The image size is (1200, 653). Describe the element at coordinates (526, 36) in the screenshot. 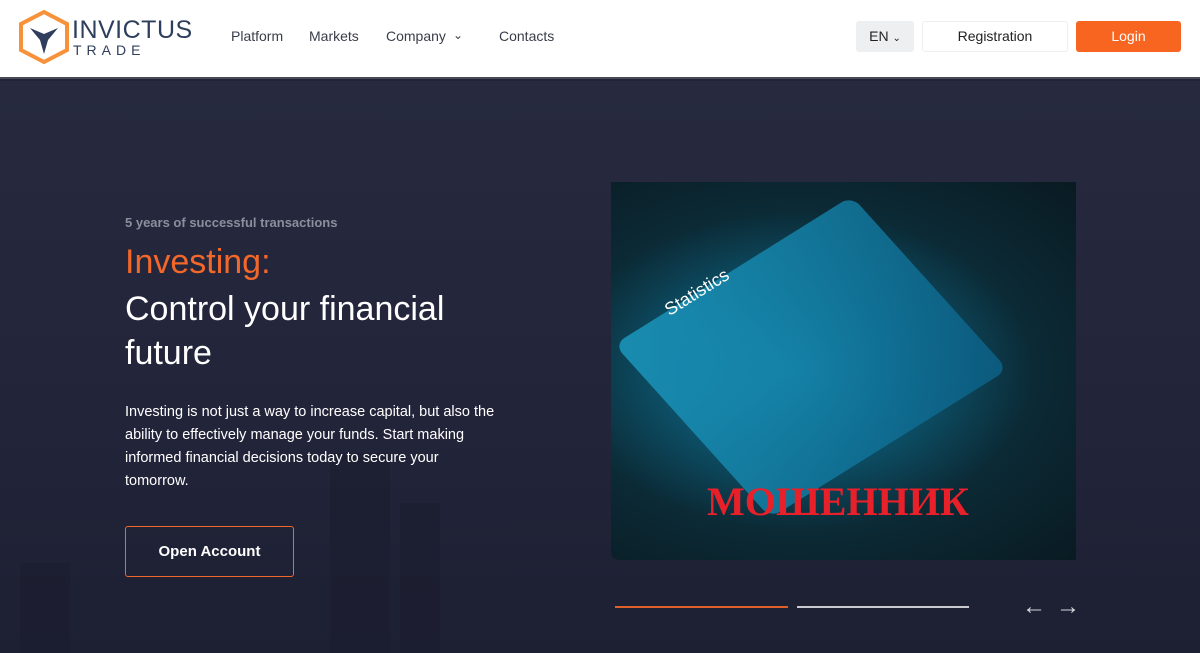

I see `nav-contacts: Contacts` at that location.